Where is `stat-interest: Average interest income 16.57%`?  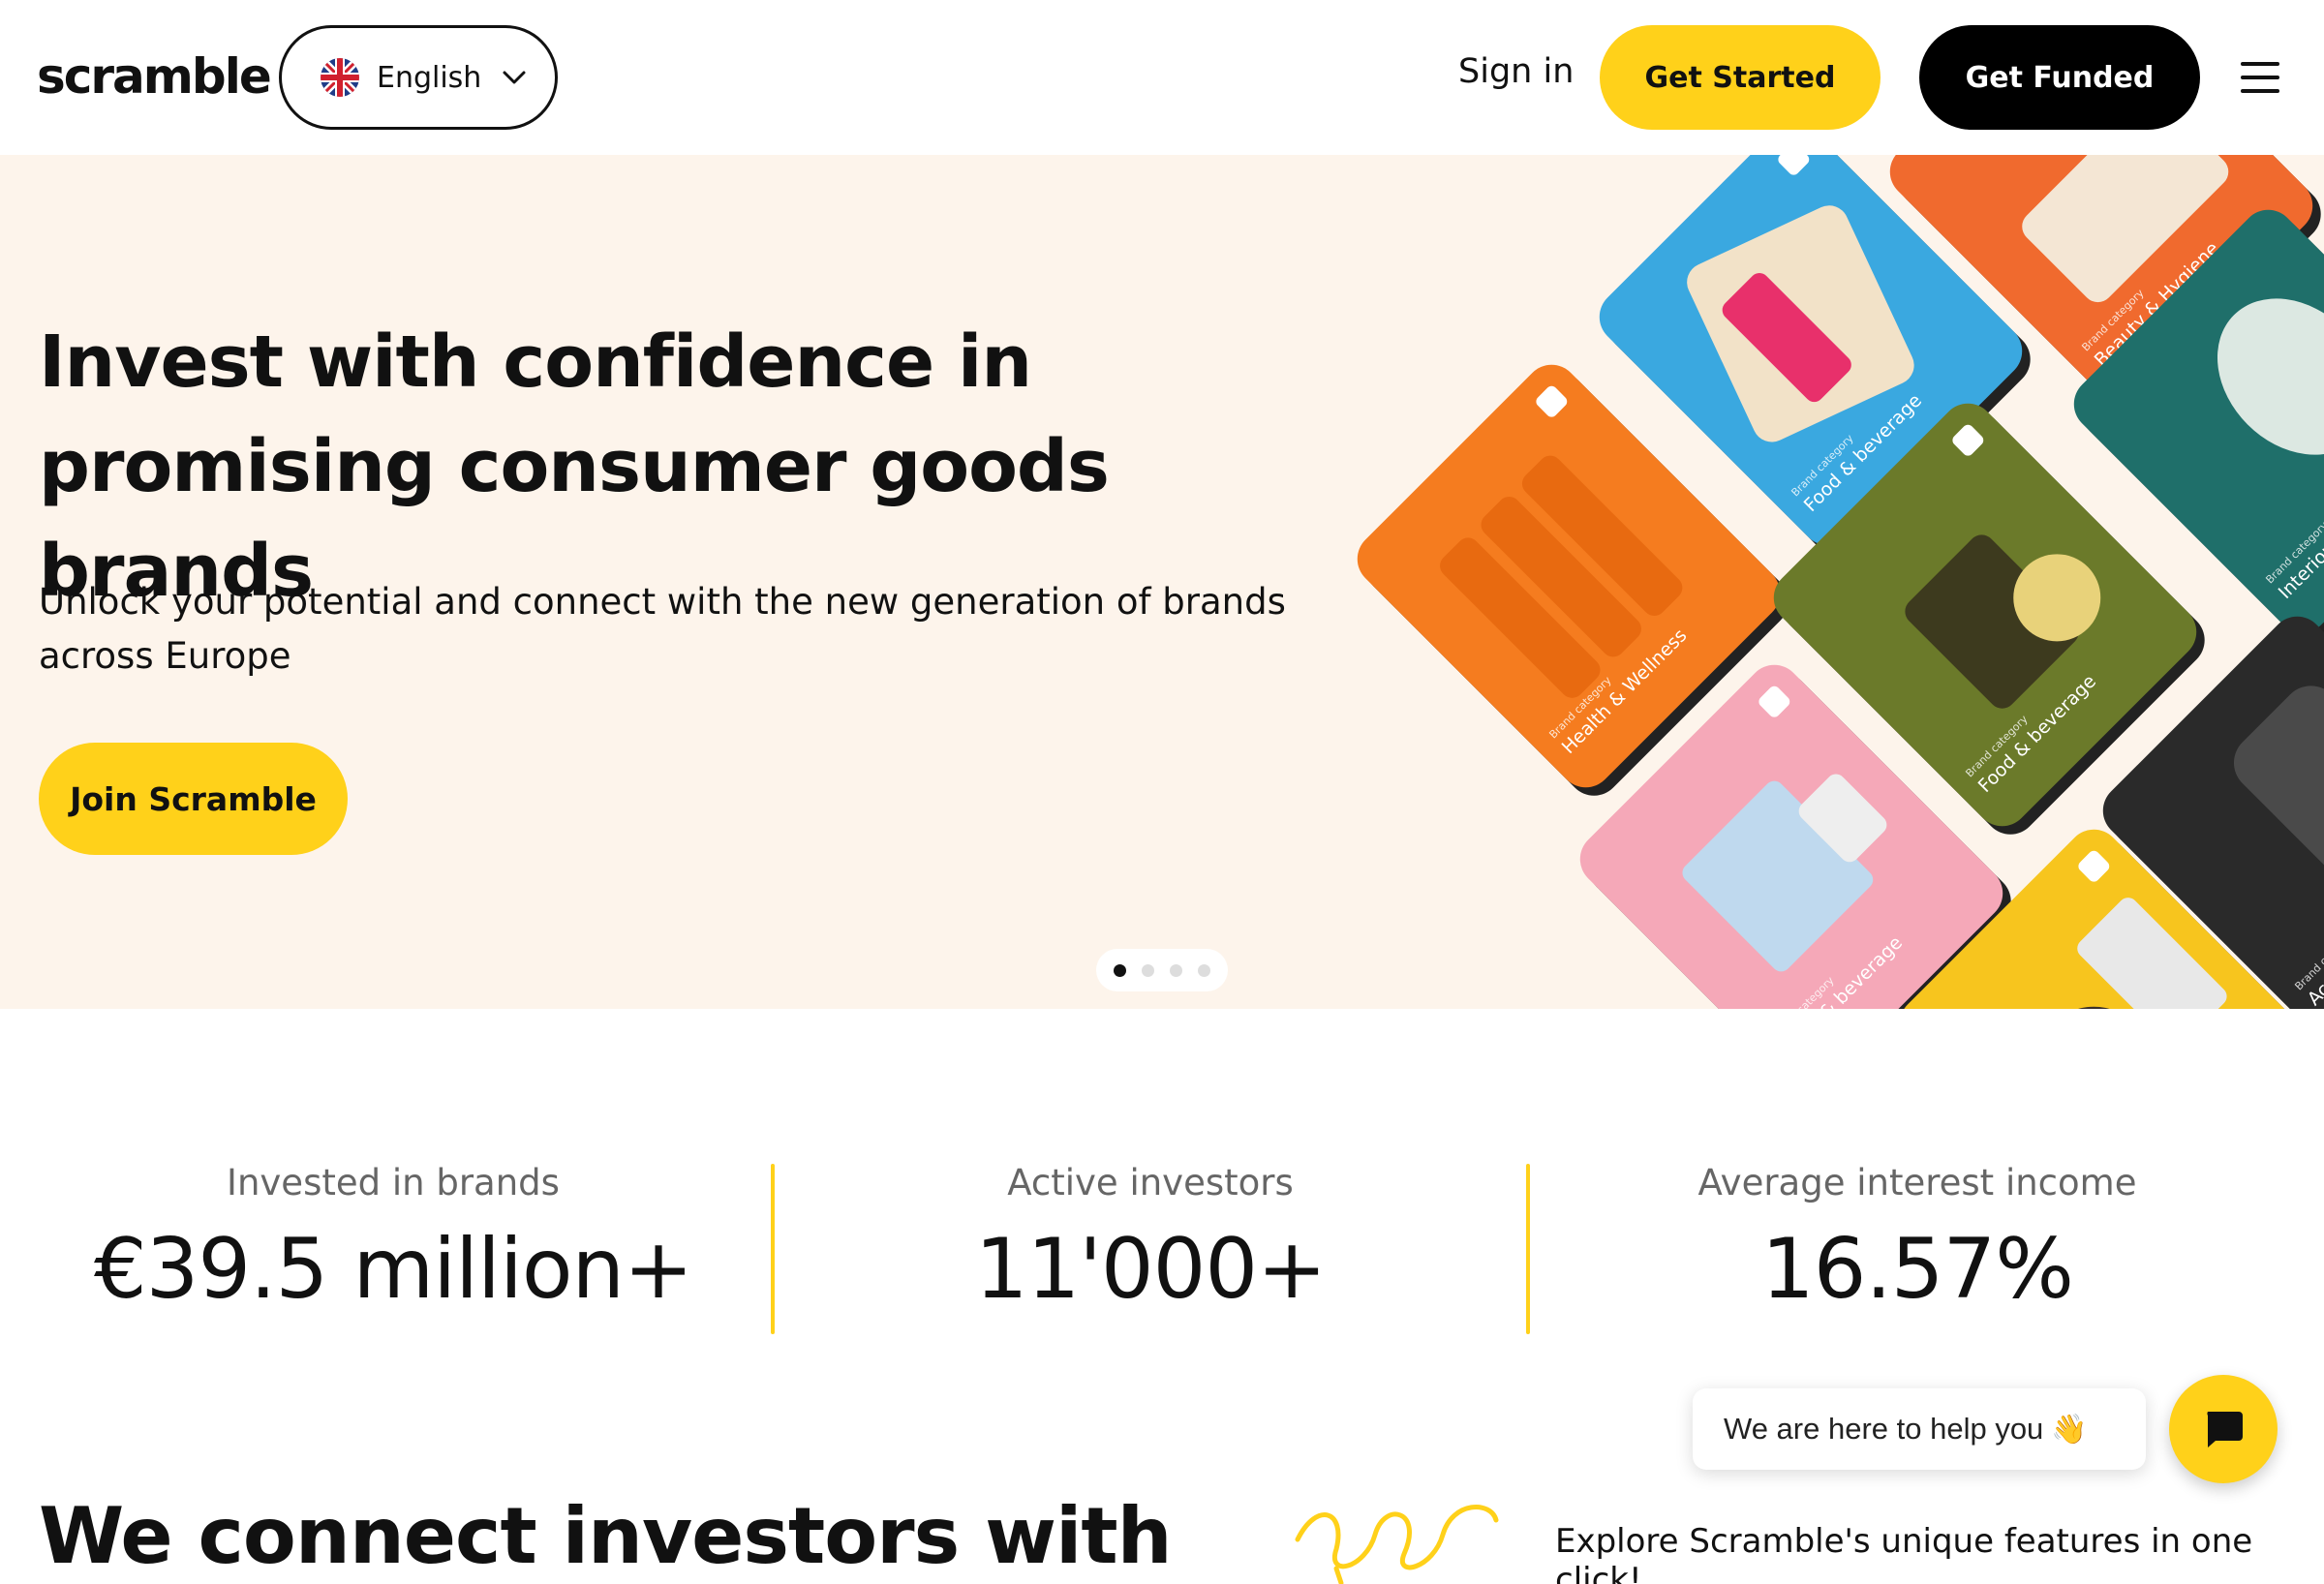
stat-interest: Average interest income 16.57% is located at coordinates (1917, 1240).